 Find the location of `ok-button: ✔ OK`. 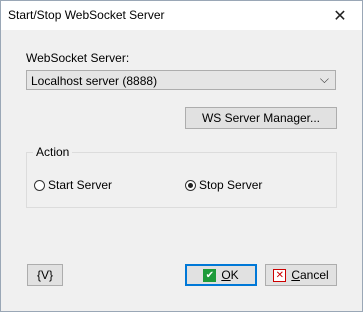

ok-button: ✔ OK is located at coordinates (221, 275).